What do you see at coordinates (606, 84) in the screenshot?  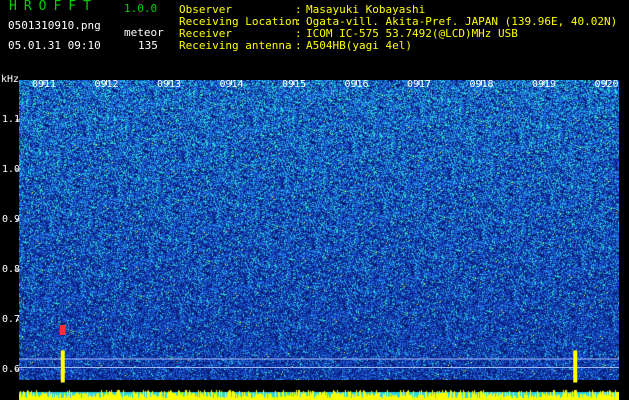 I see `x-tick-label: 0920` at bounding box center [606, 84].